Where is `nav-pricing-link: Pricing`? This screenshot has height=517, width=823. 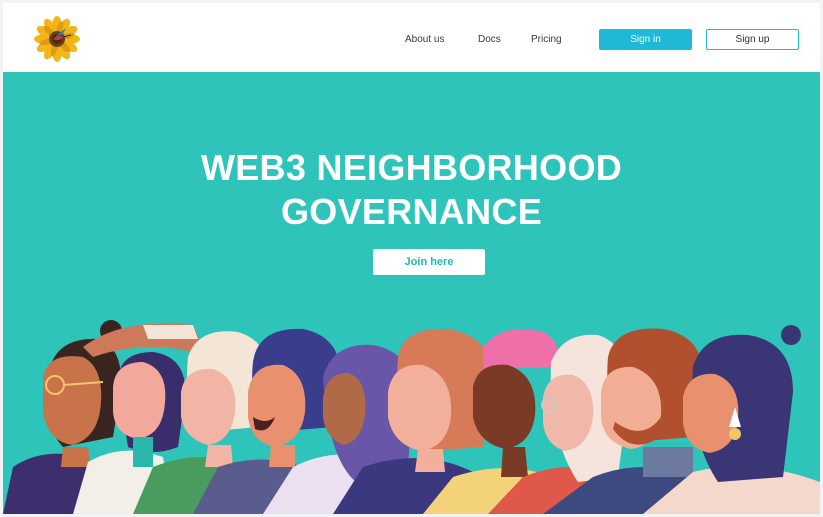
nav-pricing-link: Pricing is located at coordinates (546, 39).